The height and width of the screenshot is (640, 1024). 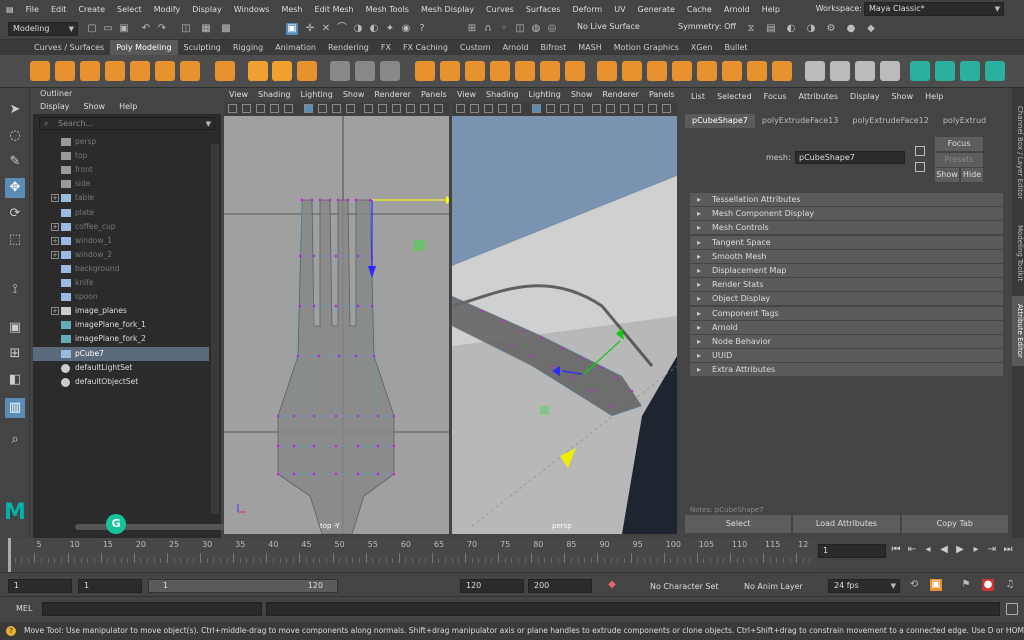 I want to click on mel-label: MEL, so click(x=24, y=608).